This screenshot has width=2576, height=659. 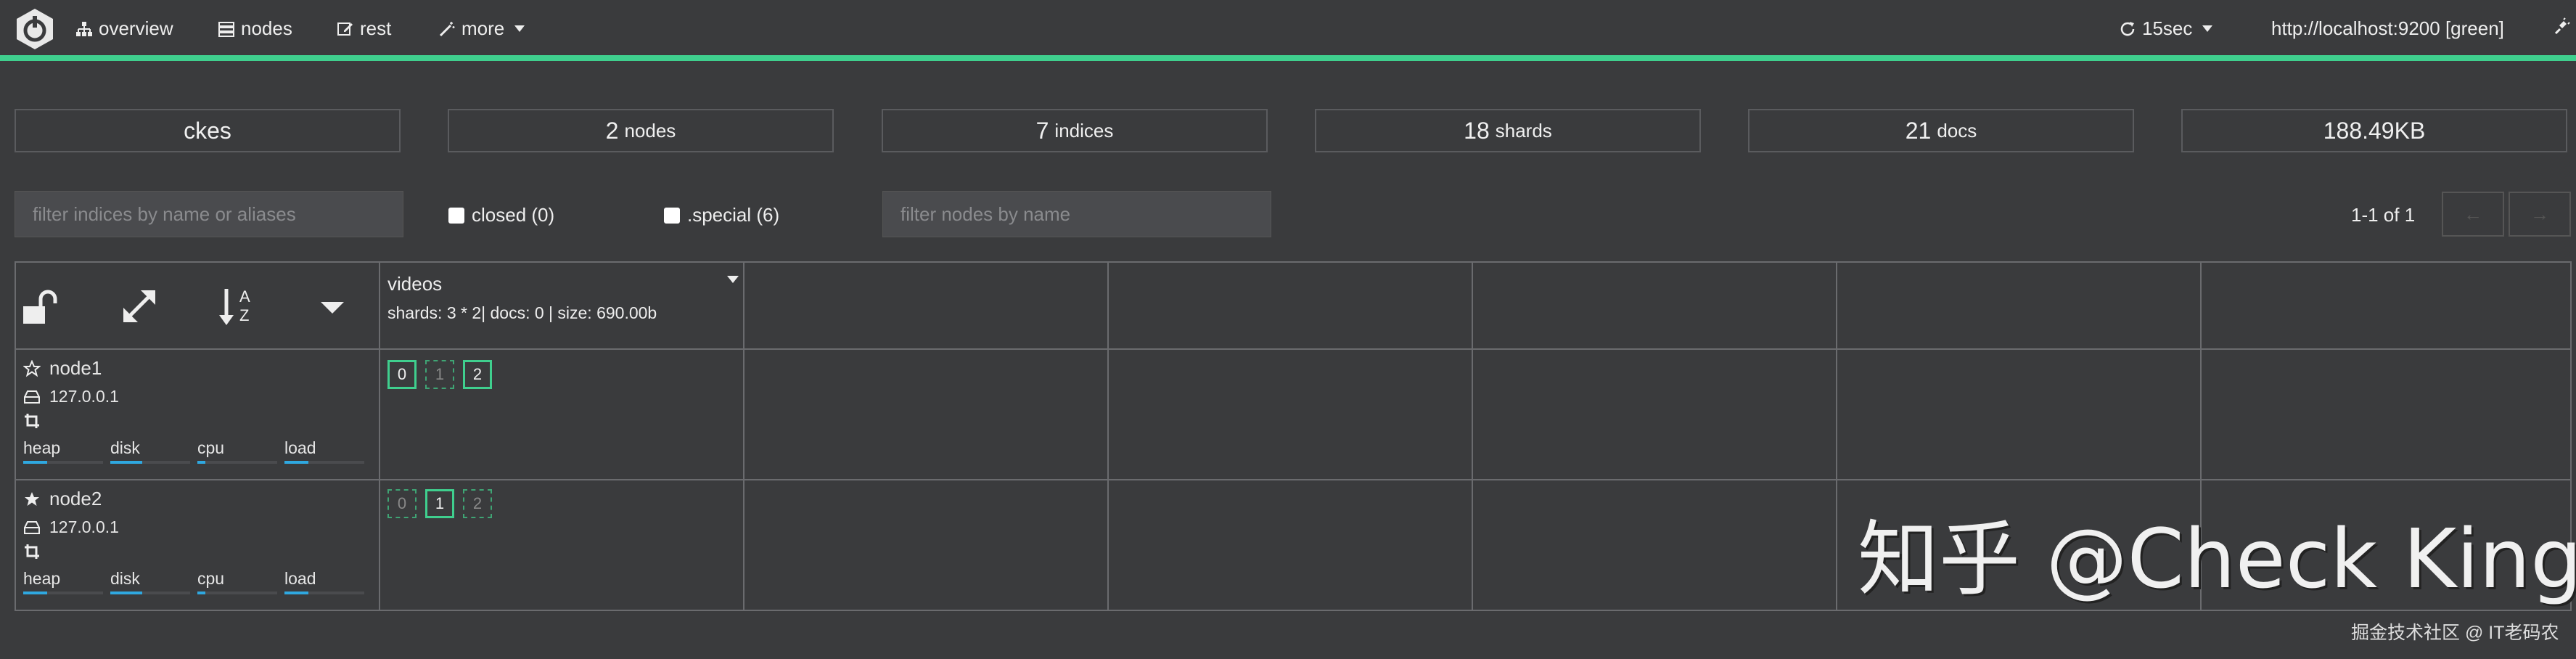 What do you see at coordinates (244, 315) in the screenshot?
I see `svg-text: Z` at bounding box center [244, 315].